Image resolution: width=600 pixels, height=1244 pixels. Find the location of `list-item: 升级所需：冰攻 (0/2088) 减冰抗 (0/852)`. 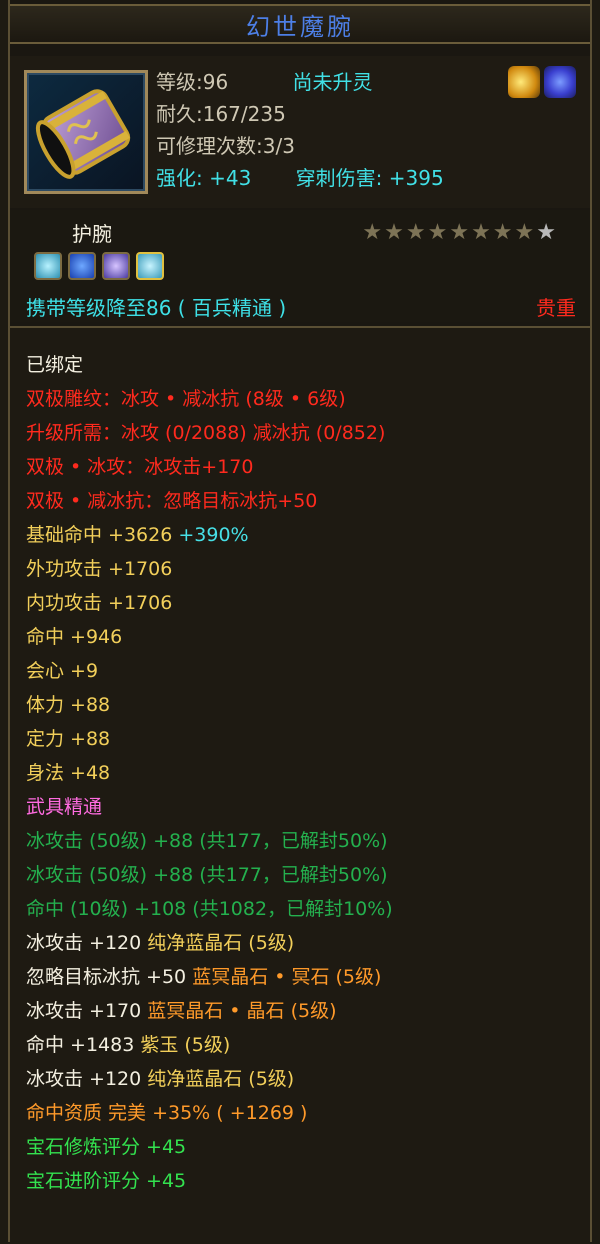

list-item: 升级所需：冰攻 (0/2088) 减冰抗 (0/852) is located at coordinates (206, 433).